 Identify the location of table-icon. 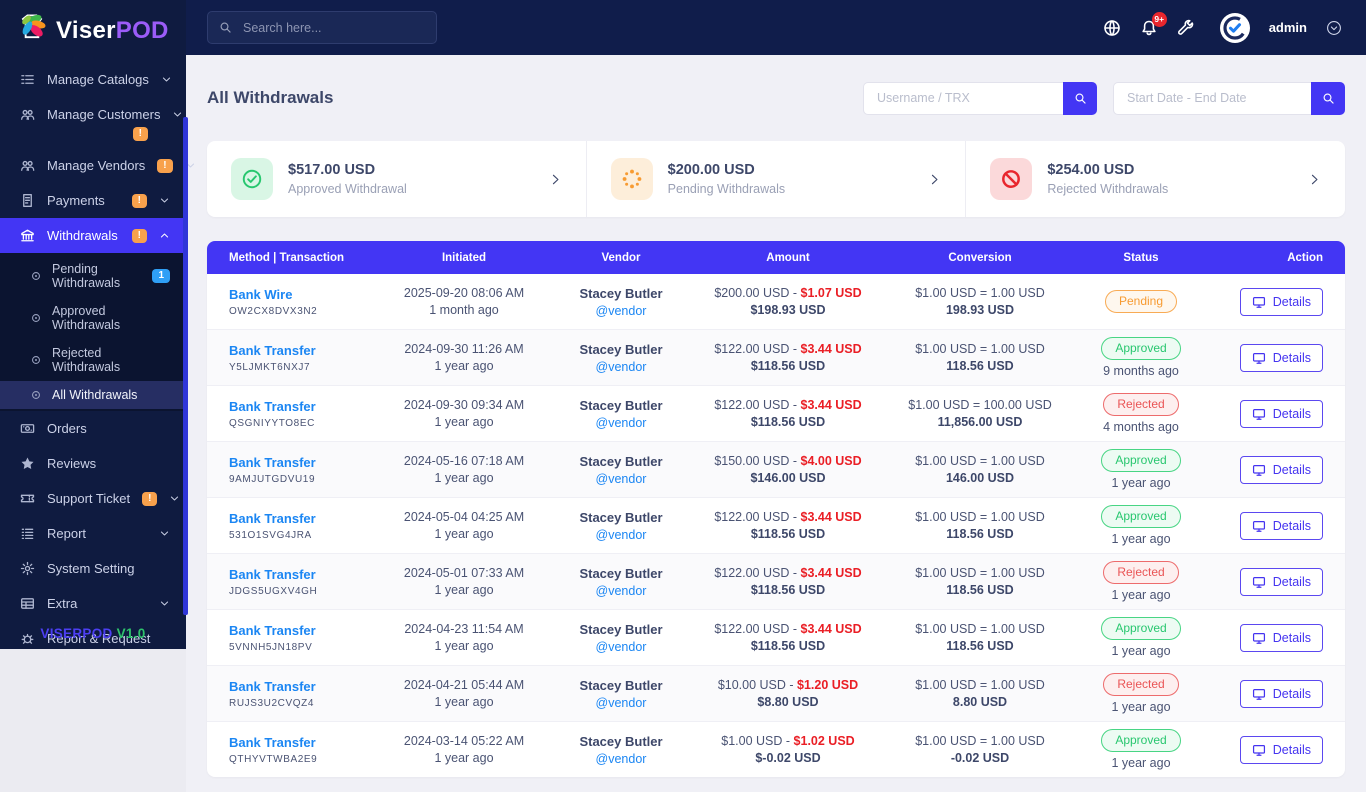
(27, 603).